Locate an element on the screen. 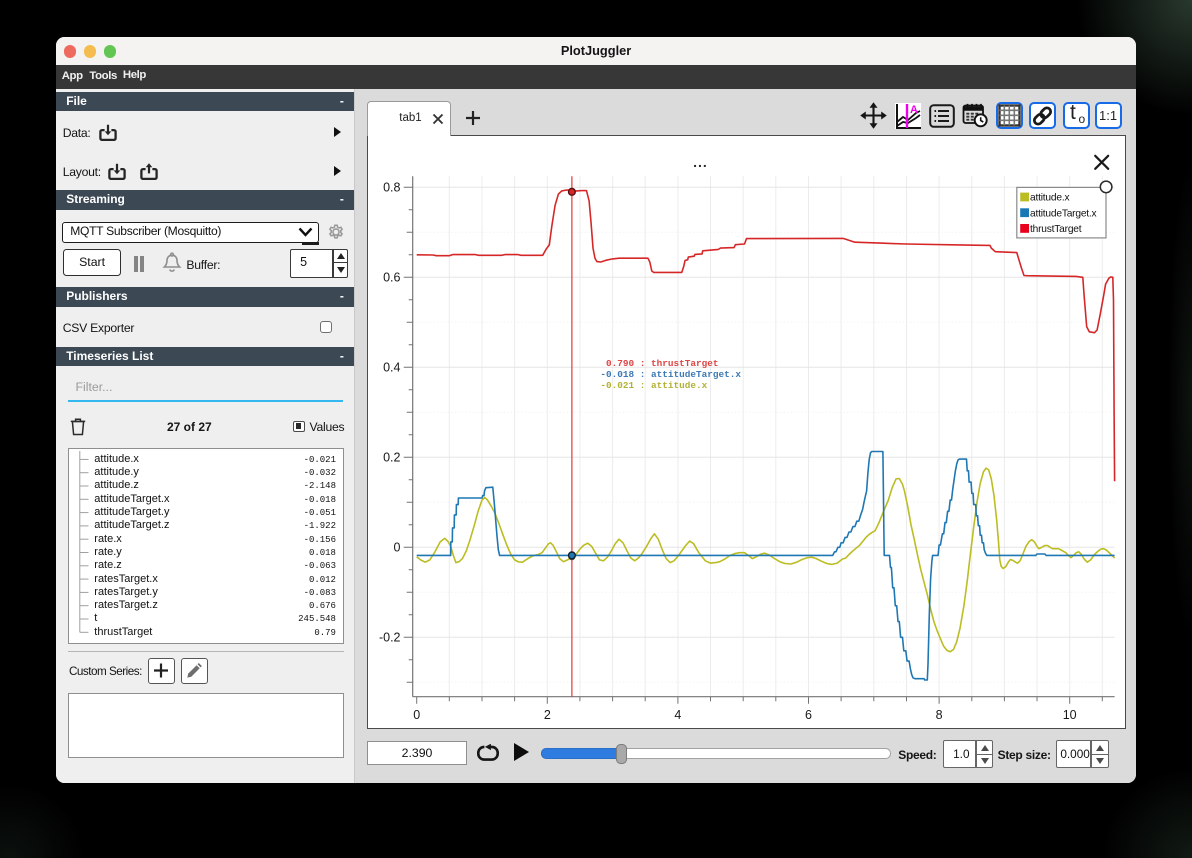  svg-text: 2 is located at coordinates (547, 715).